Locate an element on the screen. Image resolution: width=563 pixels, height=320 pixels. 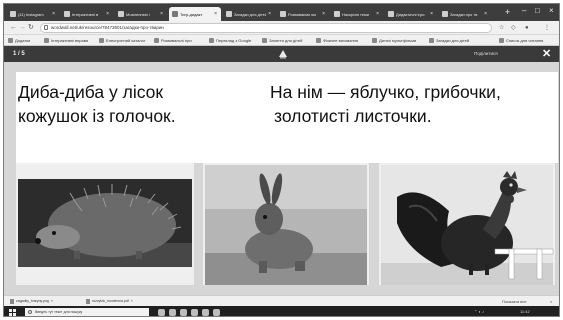
hare-icon is located at coordinates (286, 225).